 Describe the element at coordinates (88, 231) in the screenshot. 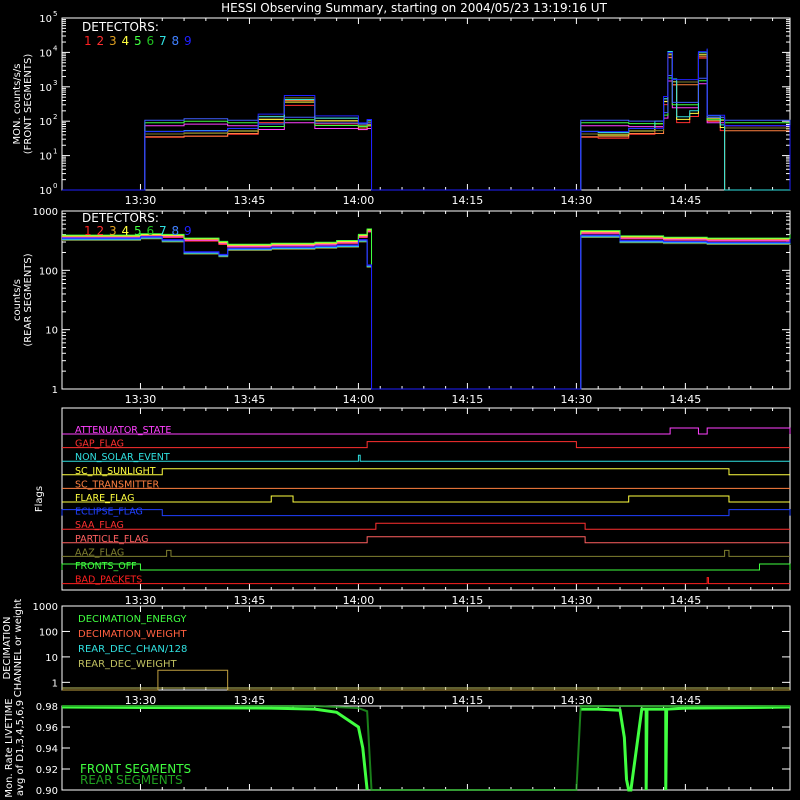

I see `p2-legend-entry: 1` at that location.